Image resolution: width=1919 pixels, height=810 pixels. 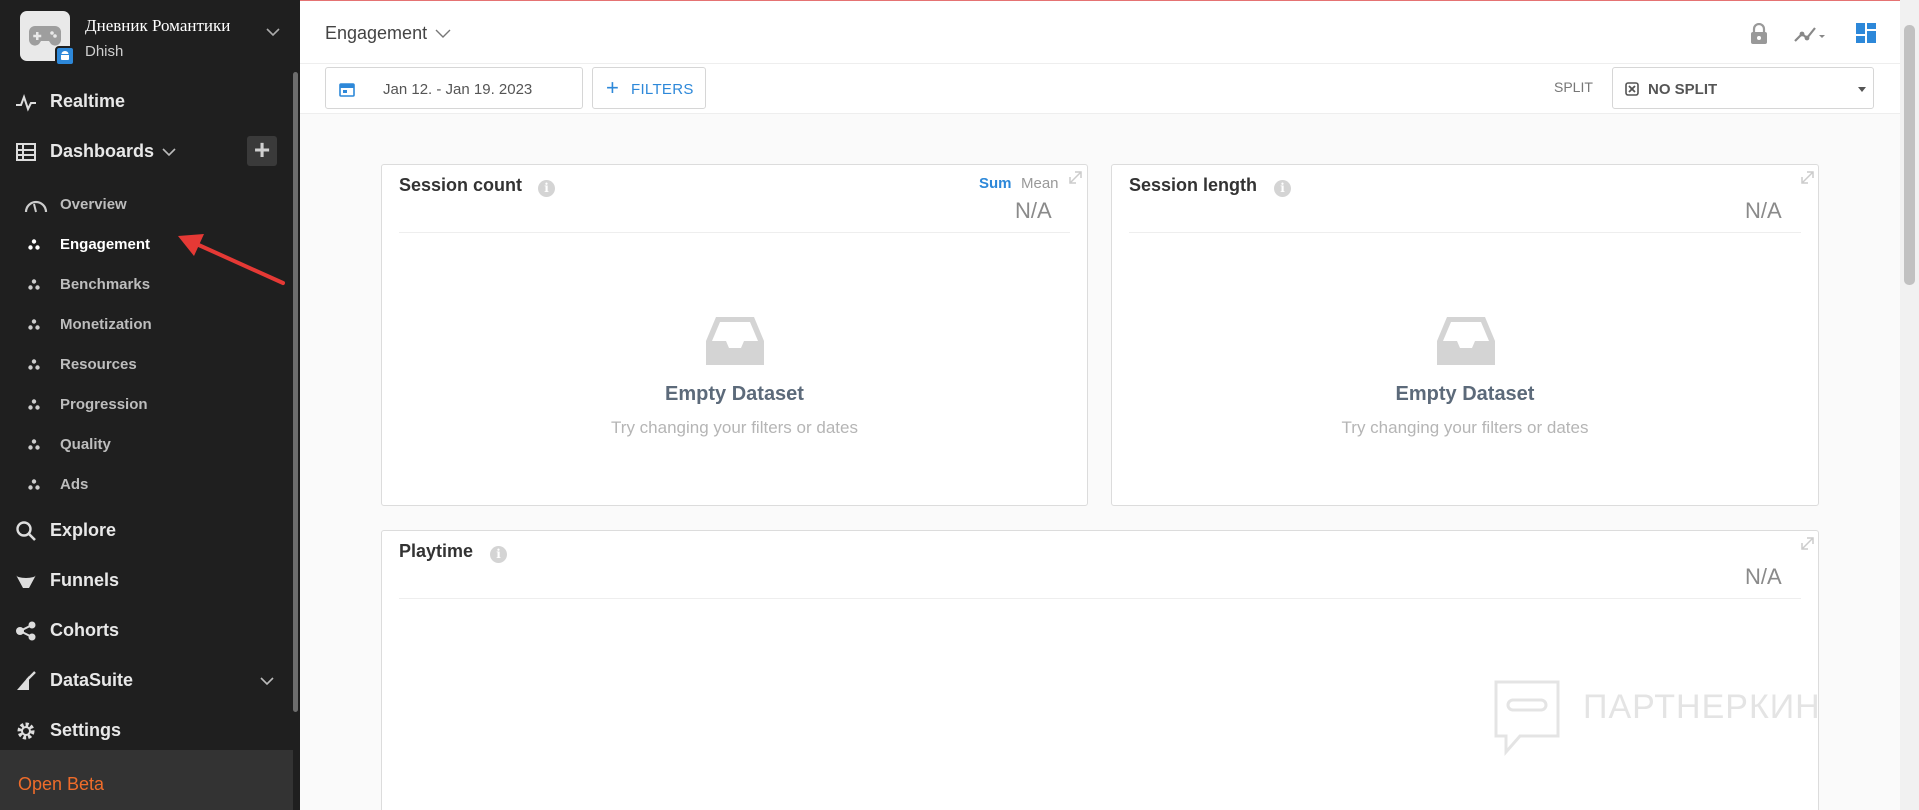 I want to click on nav-cohorts: Cohorts, so click(x=146, y=630).